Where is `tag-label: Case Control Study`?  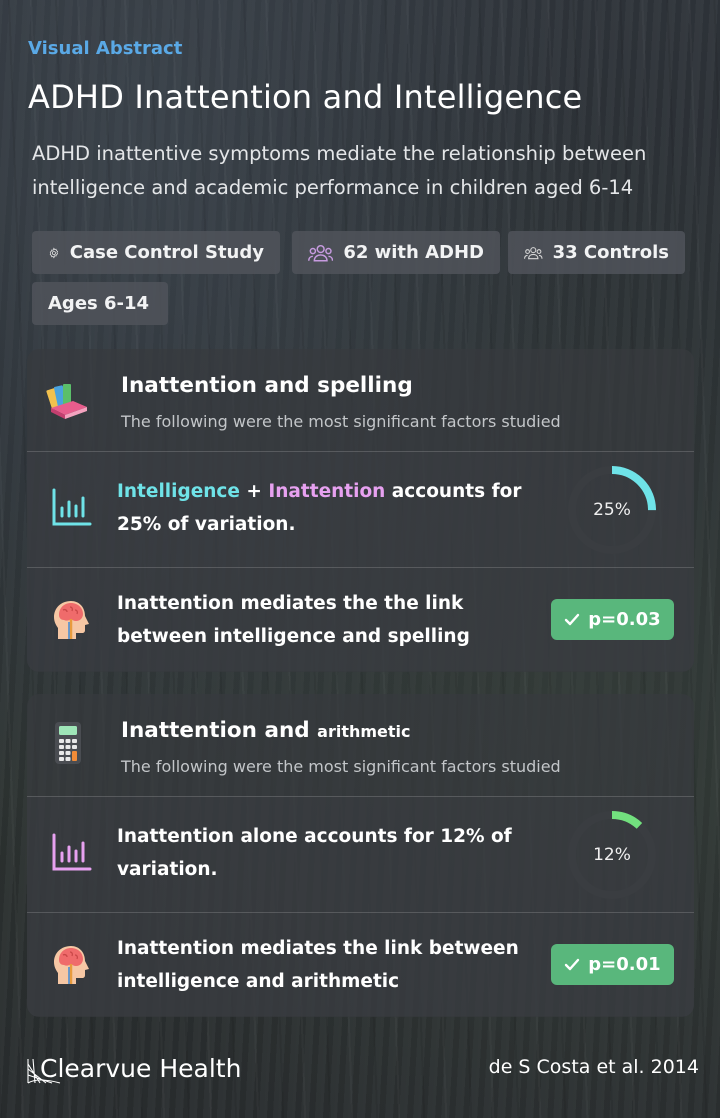
tag-label: Case Control Study is located at coordinates (166, 252).